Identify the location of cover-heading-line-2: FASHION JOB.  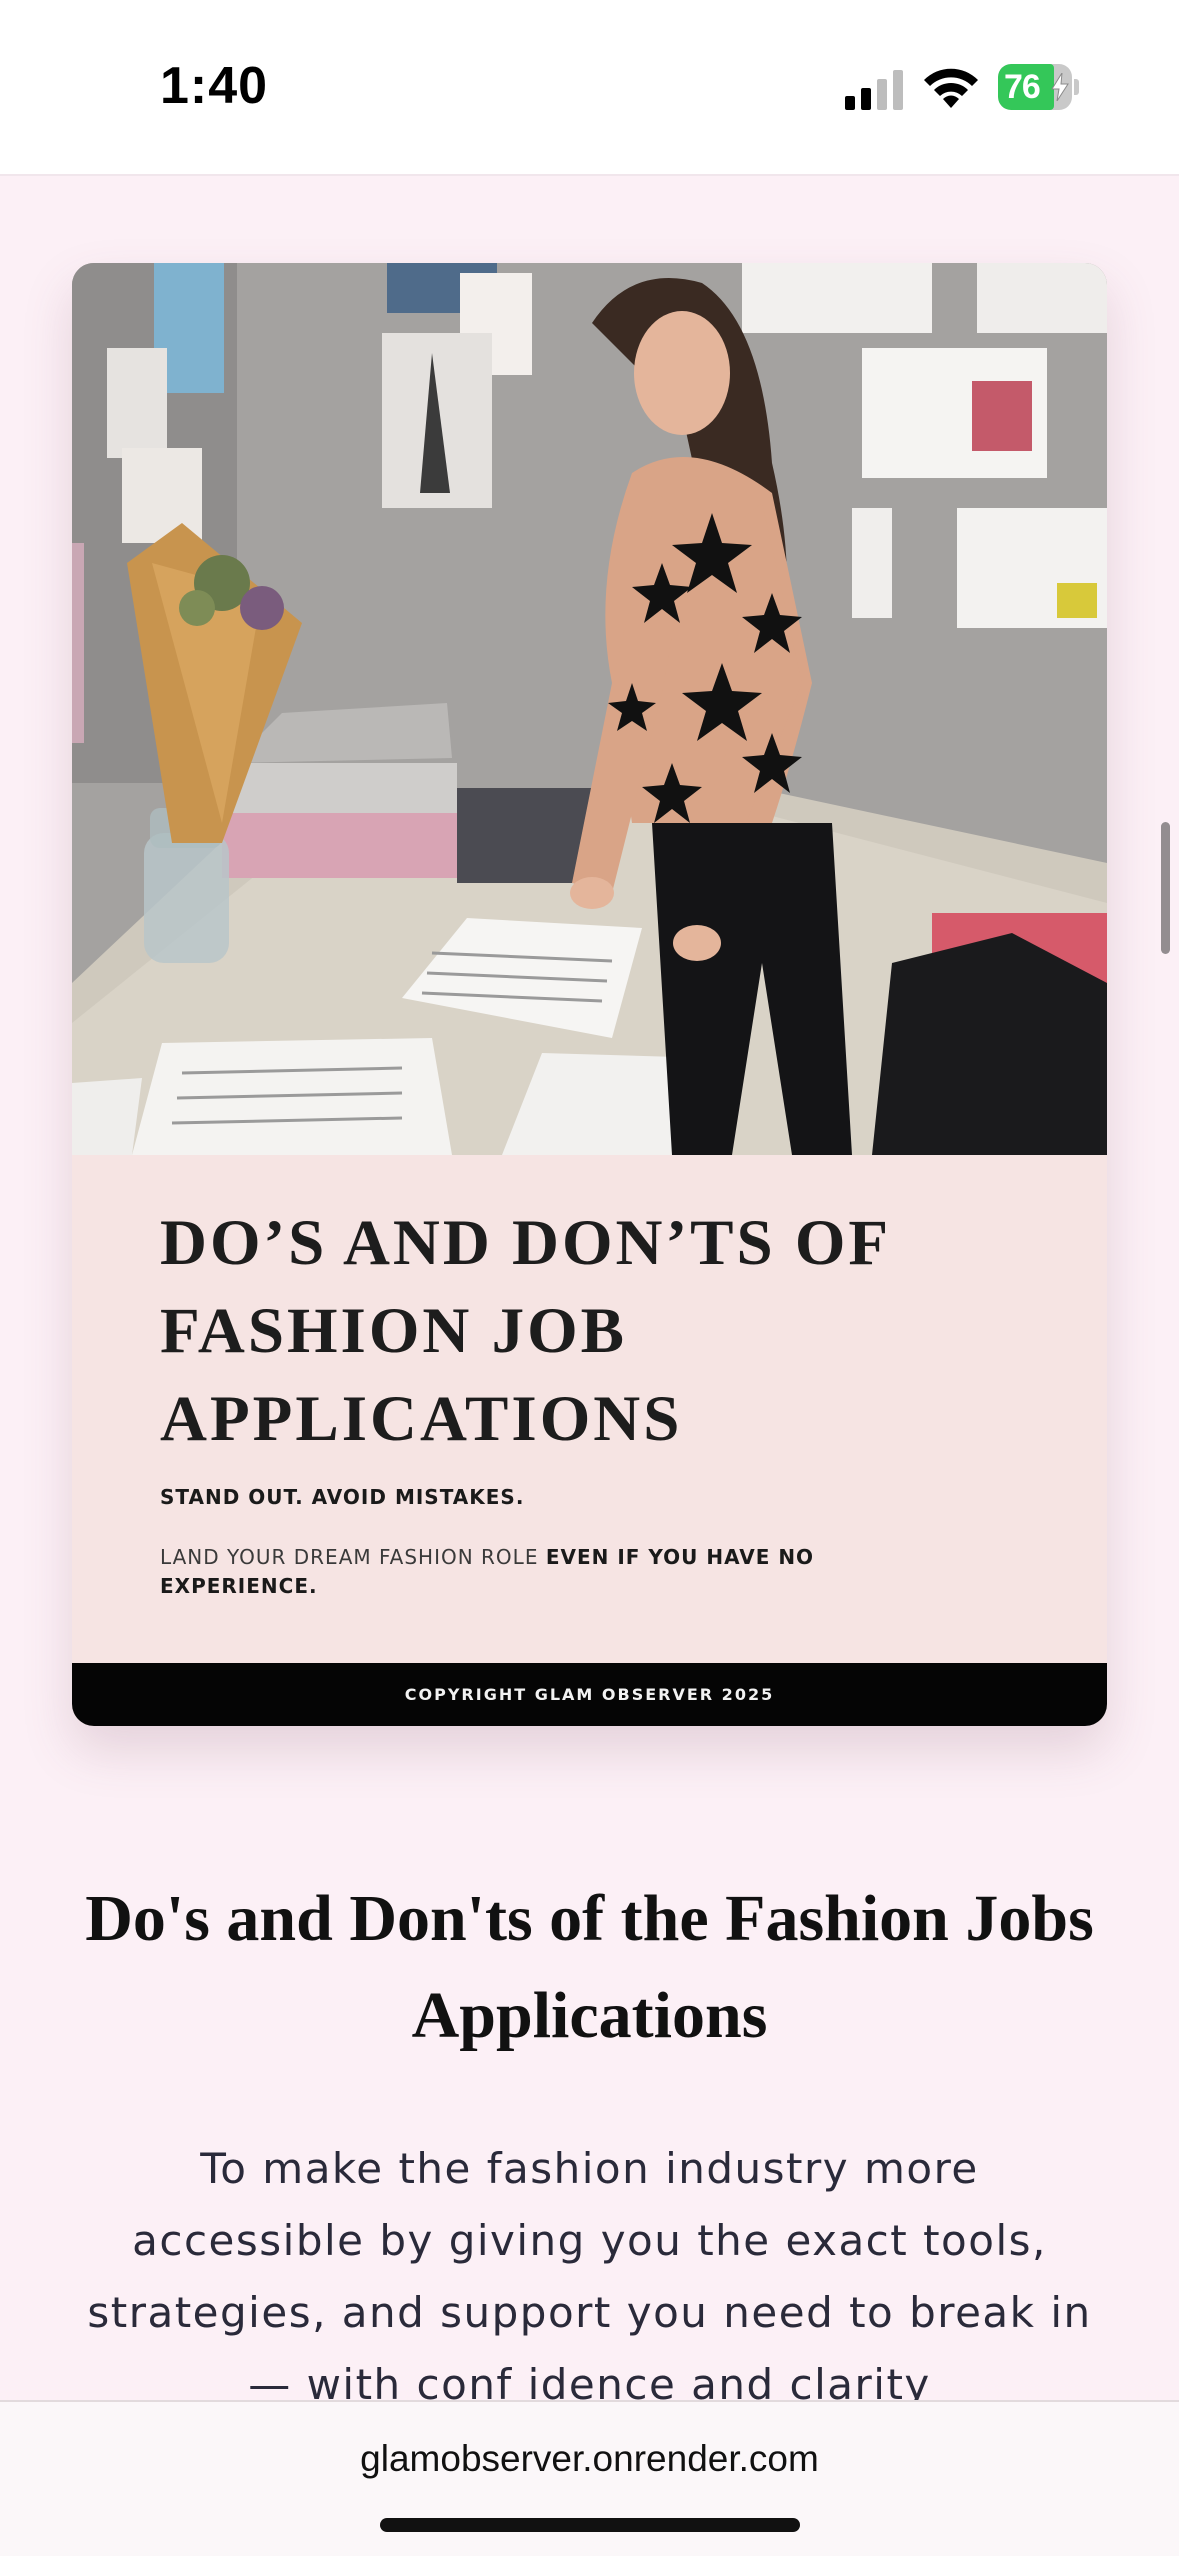
(393, 1331).